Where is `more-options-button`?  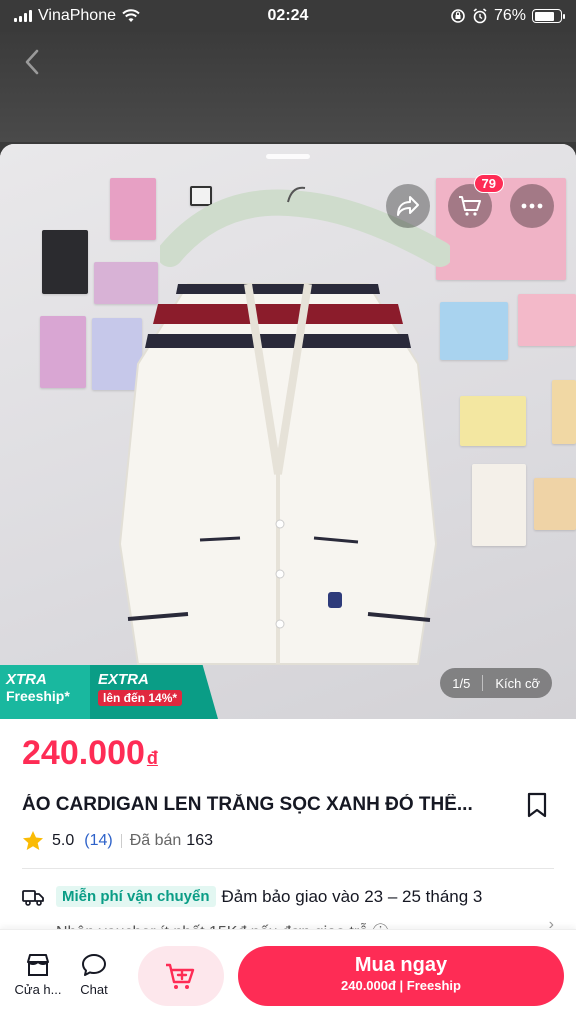
more-options-button is located at coordinates (532, 206).